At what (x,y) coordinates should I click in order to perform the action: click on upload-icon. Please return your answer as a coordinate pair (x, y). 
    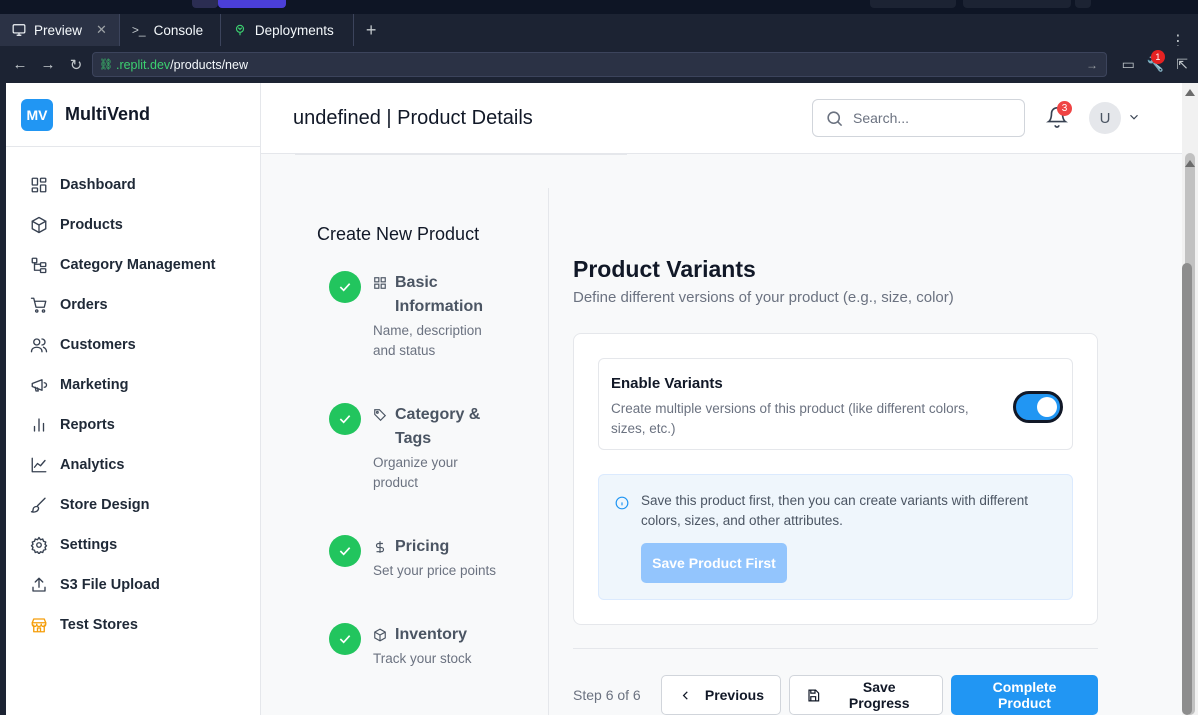
    Looking at the image, I should click on (39, 584).